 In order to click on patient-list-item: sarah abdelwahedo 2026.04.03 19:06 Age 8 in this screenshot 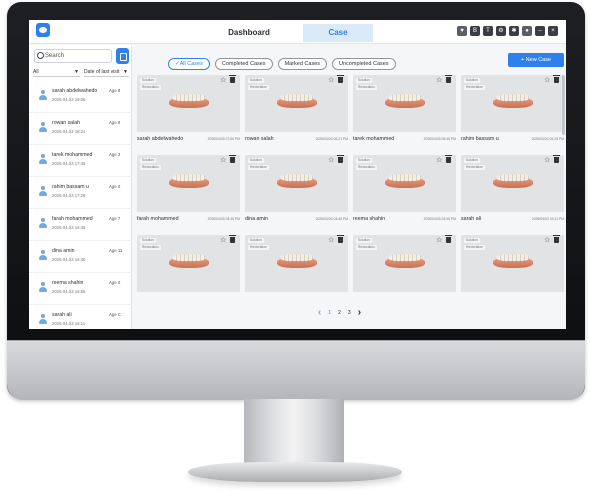, I will do `click(80, 97)`.